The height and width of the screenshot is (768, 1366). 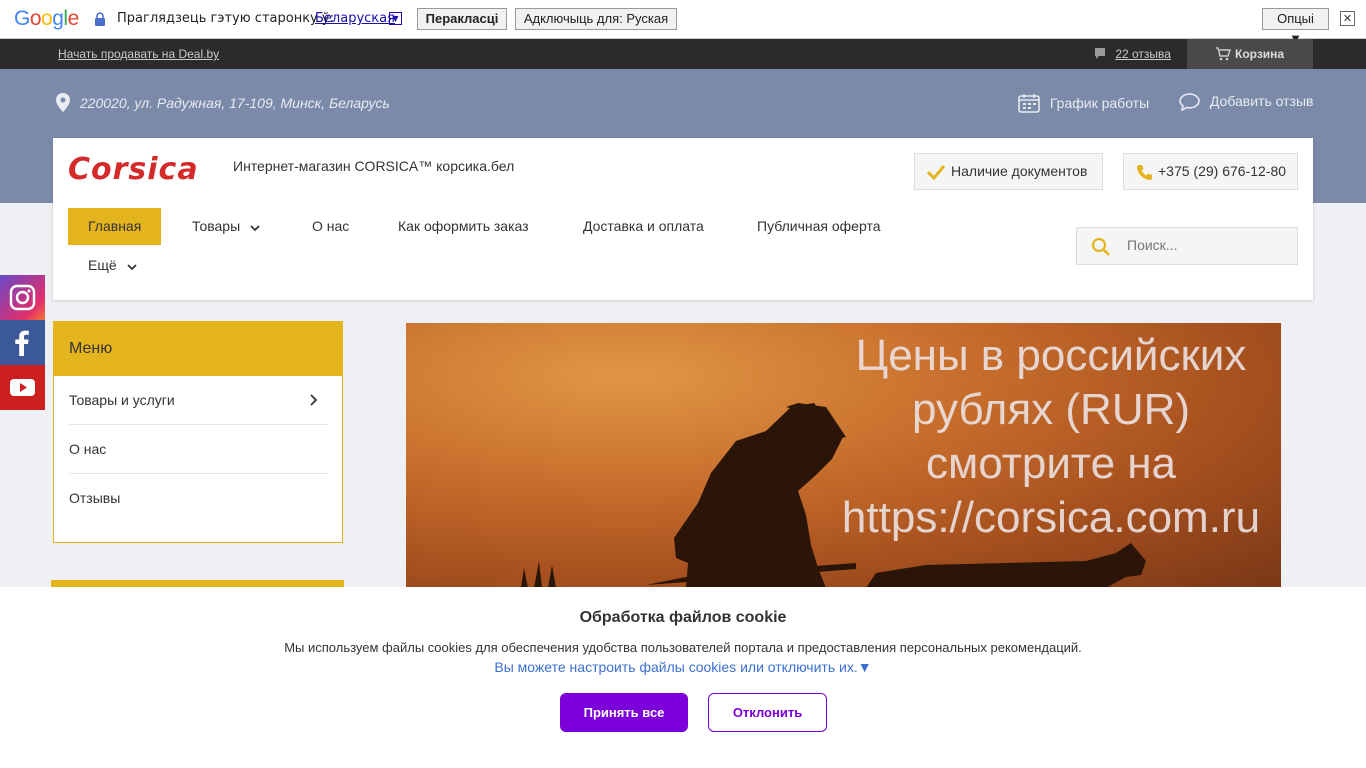 I want to click on banner-line-4: https://corsica.com.ru, so click(x=1051, y=517).